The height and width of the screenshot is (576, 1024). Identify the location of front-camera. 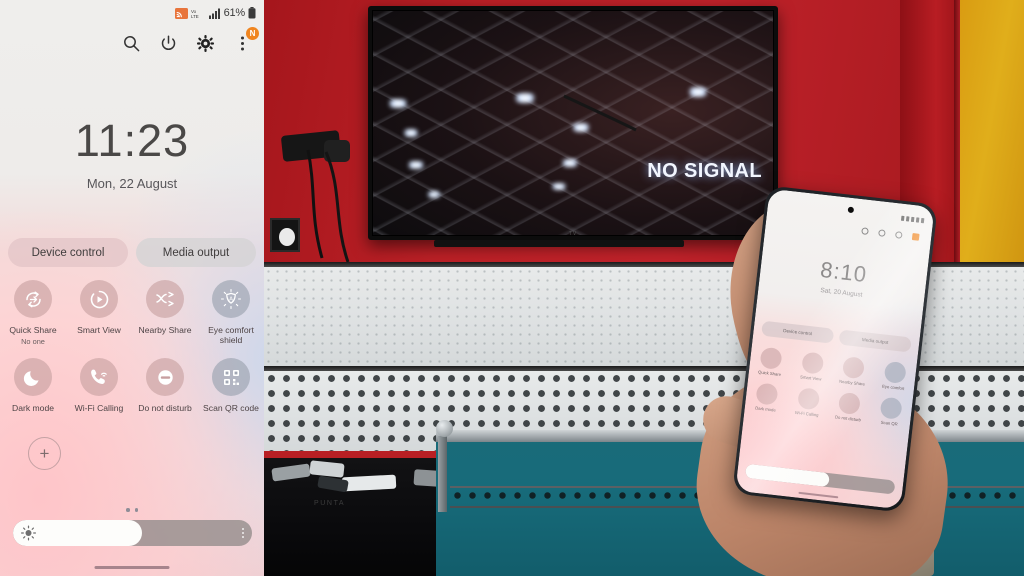
(851, 210).